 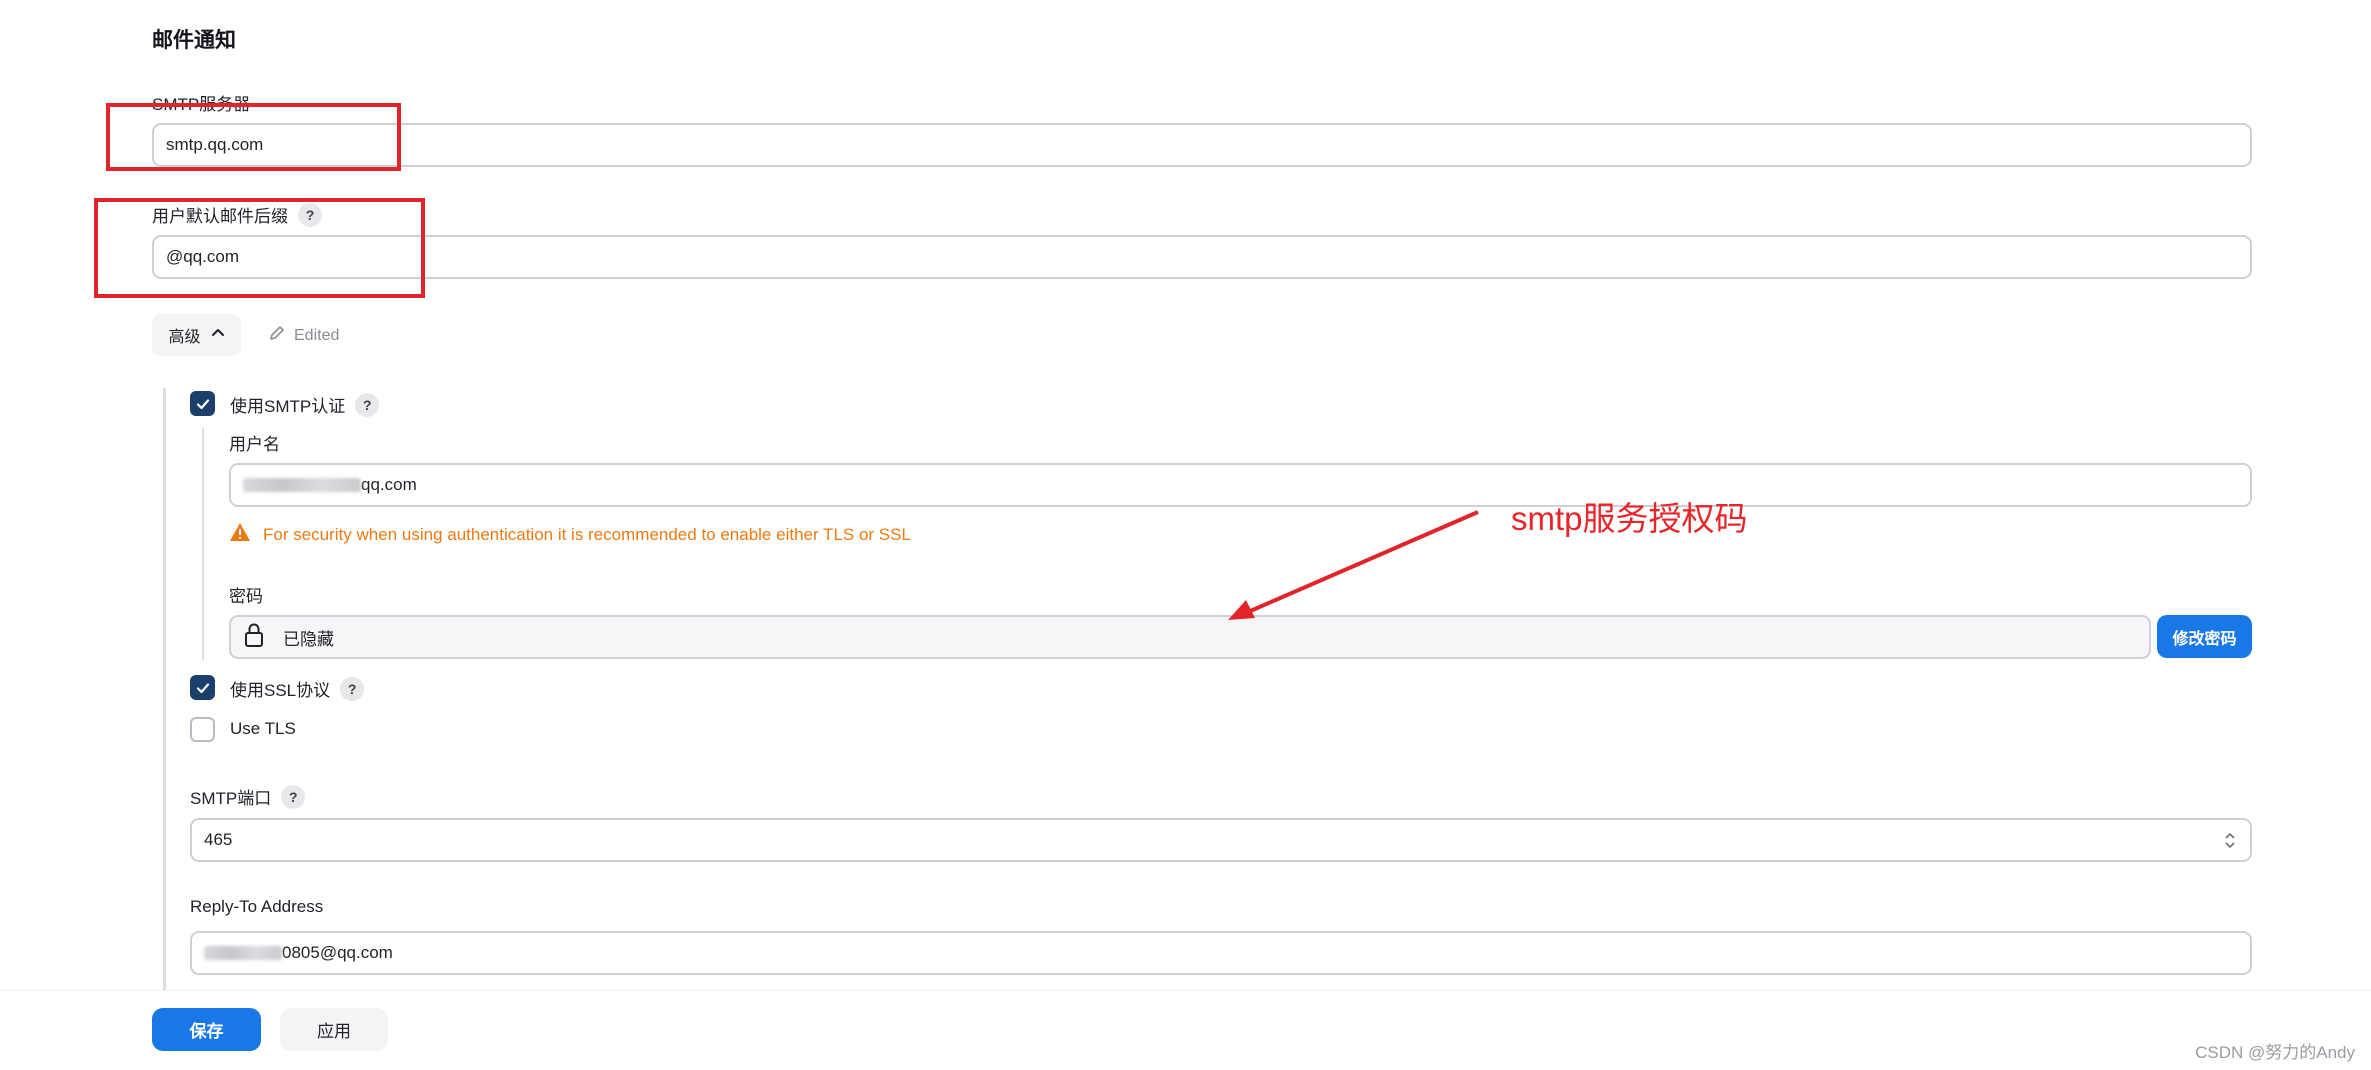 I want to click on annotation-text: smtp服务授权码, so click(x=1629, y=518).